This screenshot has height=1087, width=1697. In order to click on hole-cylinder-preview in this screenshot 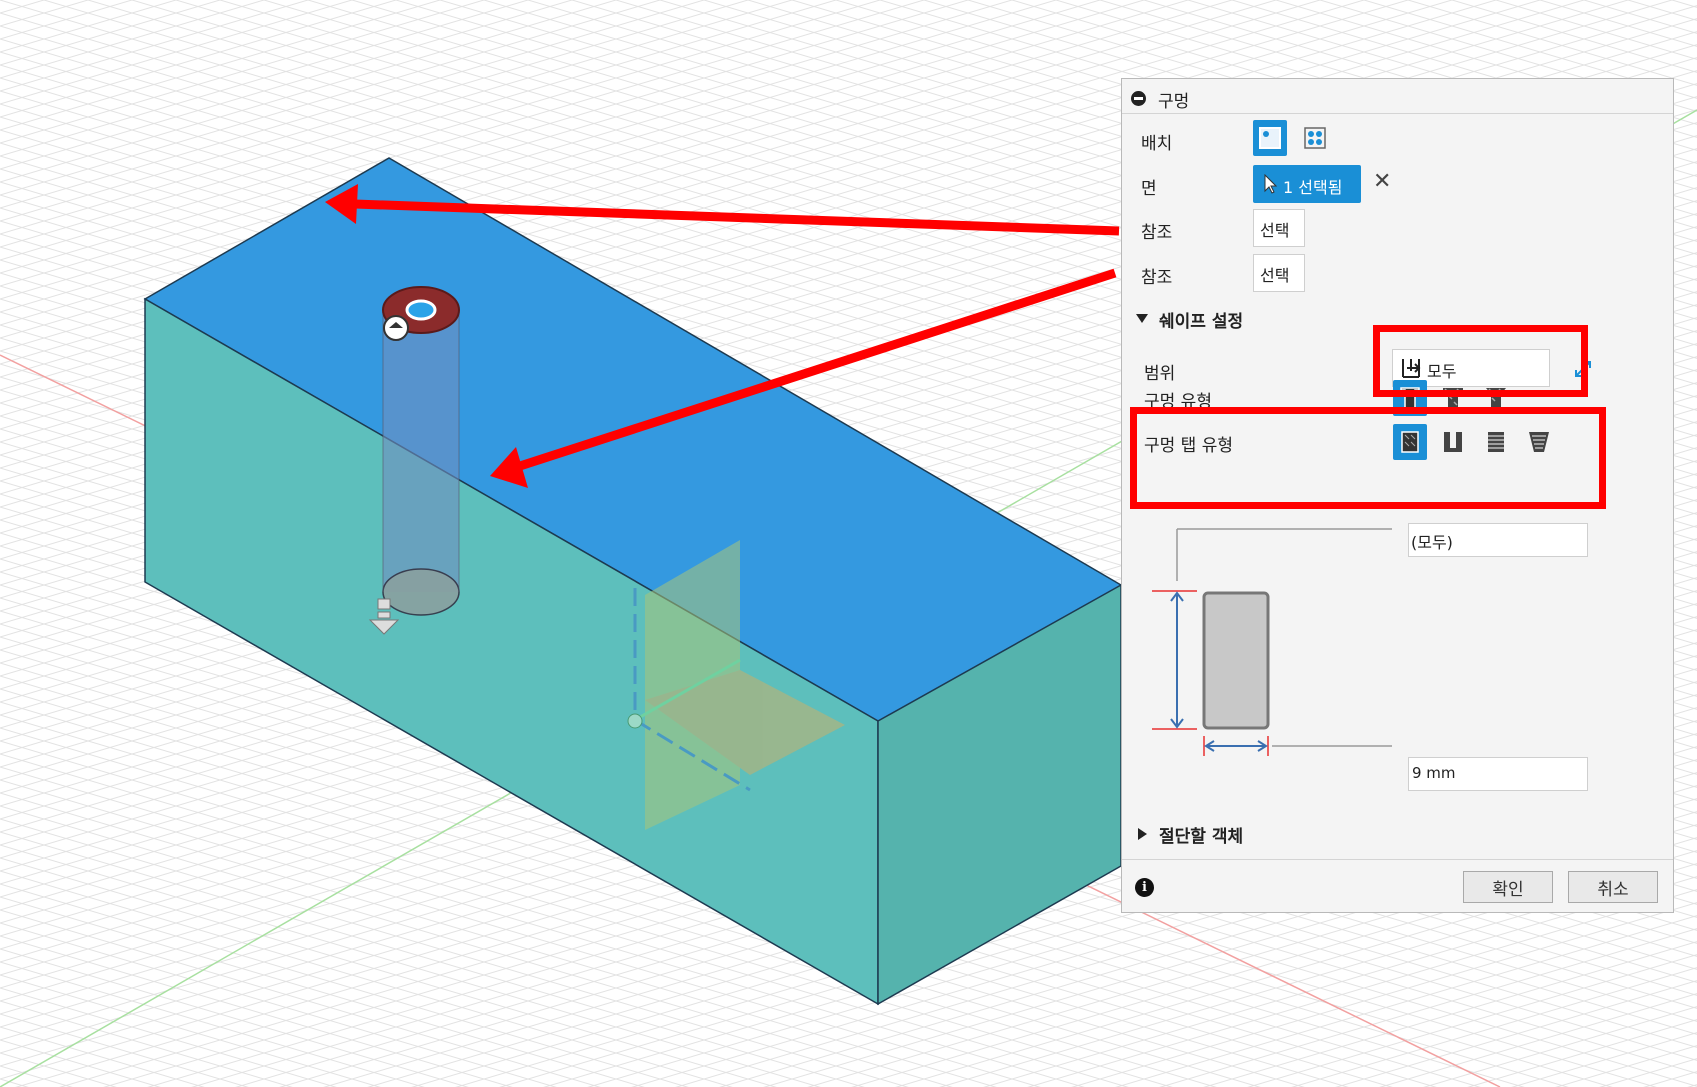, I will do `click(421, 451)`.